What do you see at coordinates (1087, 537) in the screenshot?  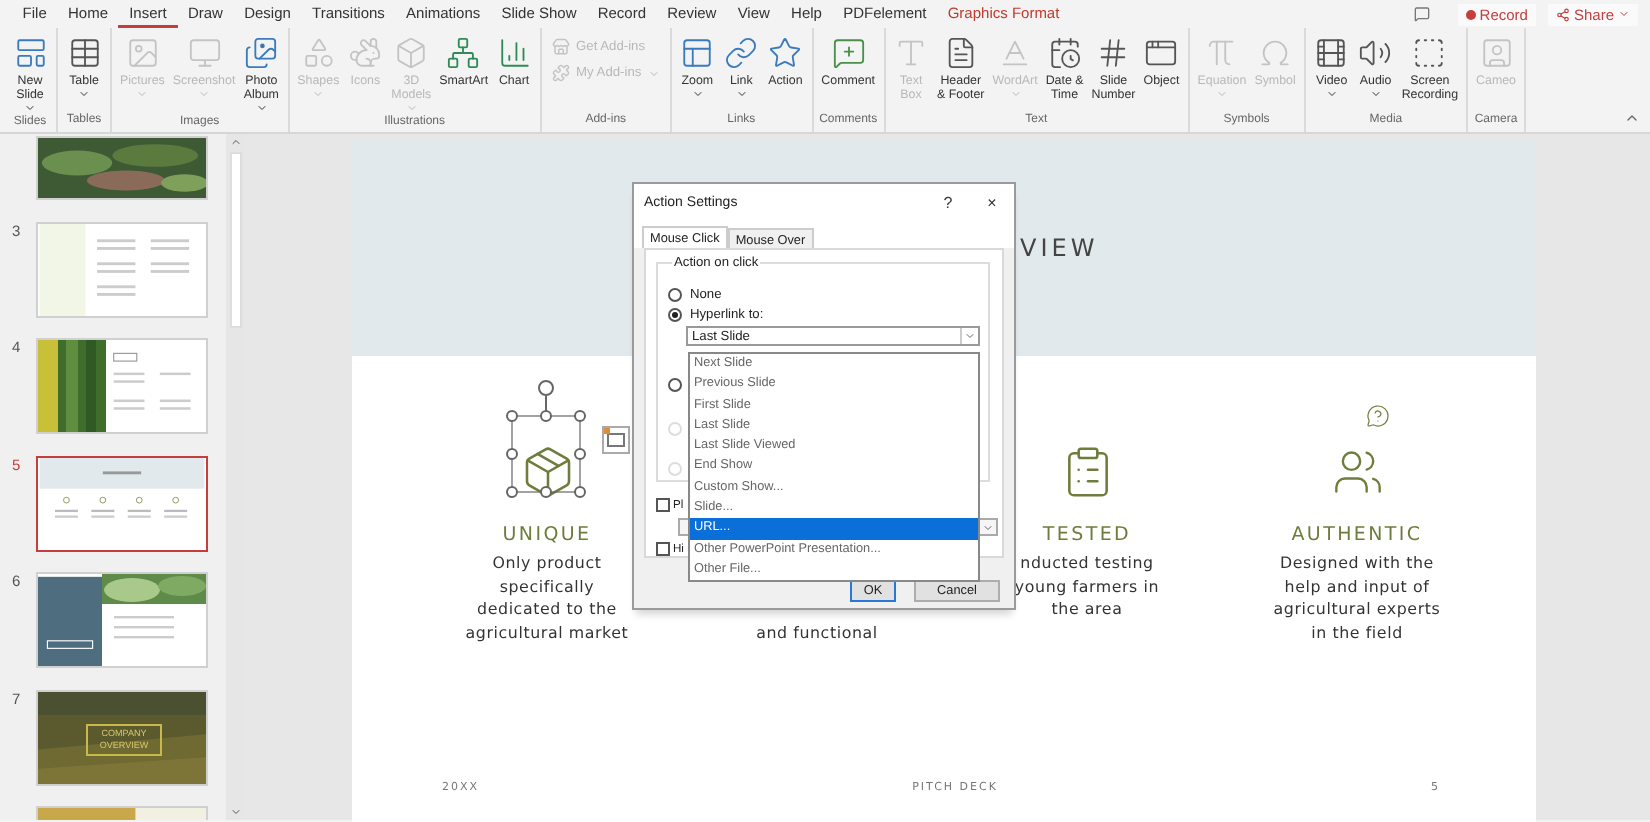 I see `column-heading: TESTED` at bounding box center [1087, 537].